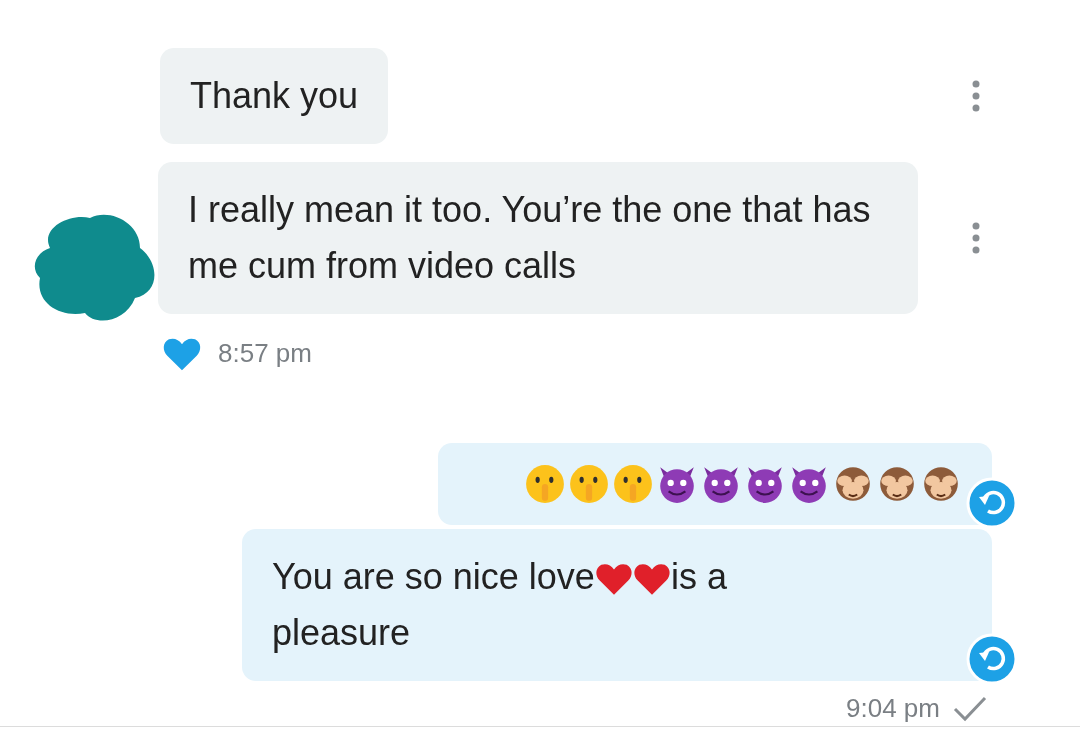 The width and height of the screenshot is (1080, 752). I want to click on message-text: I really mean it too. You’re the one that has me cum from video calls, so click(530, 238).